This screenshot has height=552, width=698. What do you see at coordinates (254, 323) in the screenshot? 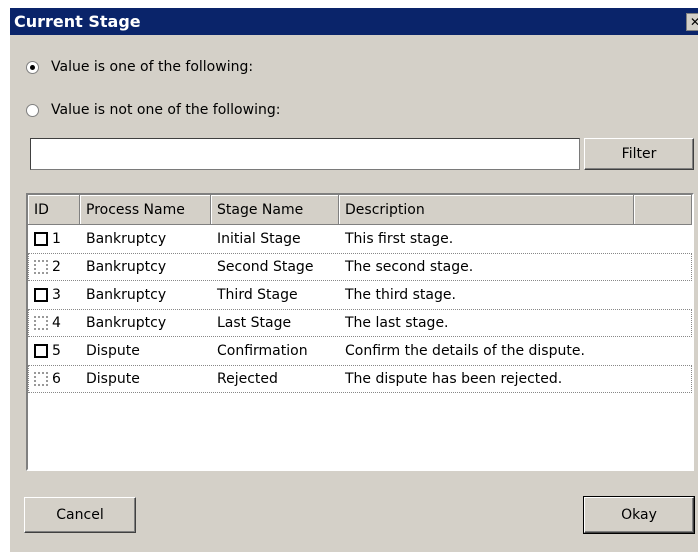
I see `row-stage: Last Stage` at bounding box center [254, 323].